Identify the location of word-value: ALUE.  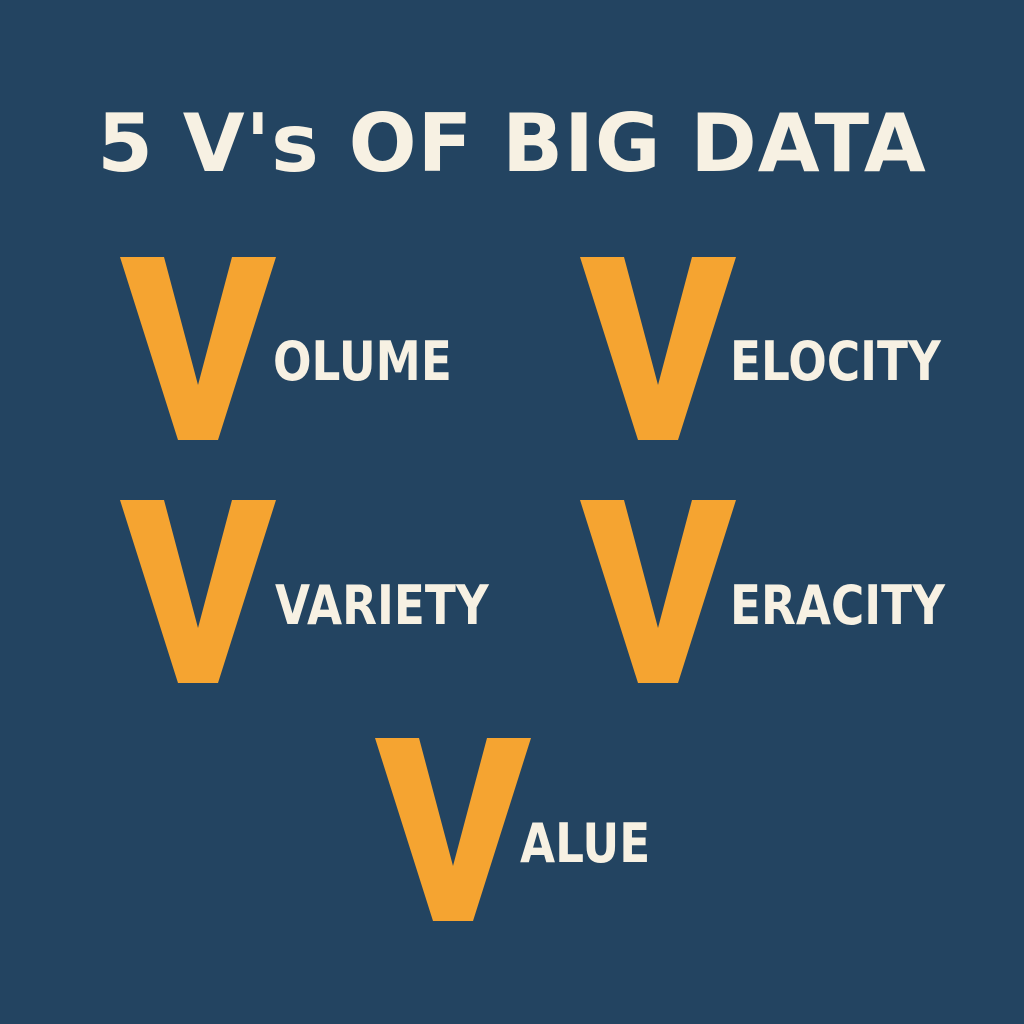
(585, 843).